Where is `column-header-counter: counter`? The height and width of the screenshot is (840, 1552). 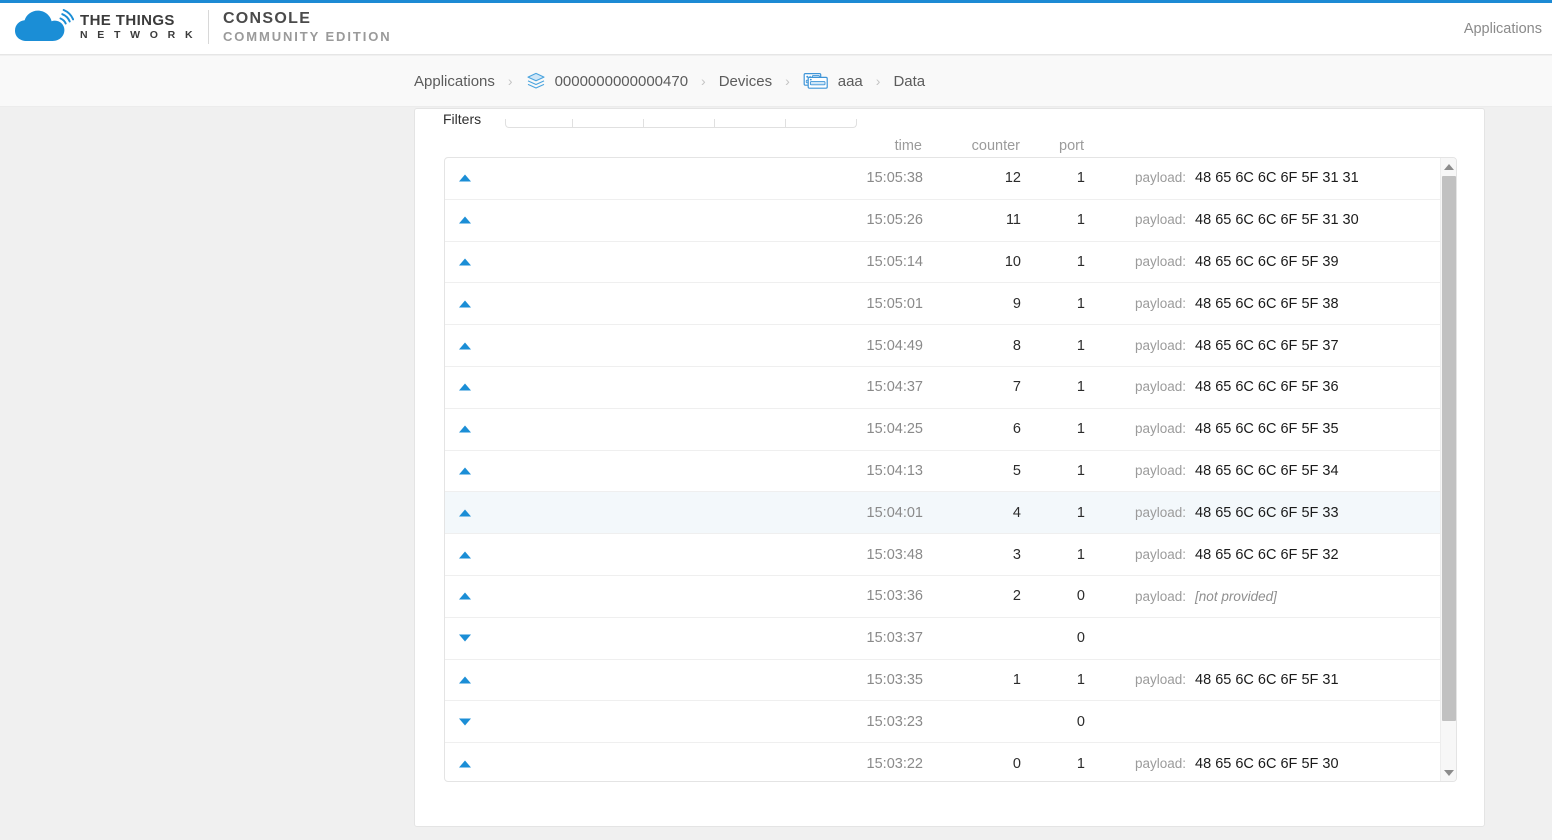
column-header-counter: counter is located at coordinates (995, 146).